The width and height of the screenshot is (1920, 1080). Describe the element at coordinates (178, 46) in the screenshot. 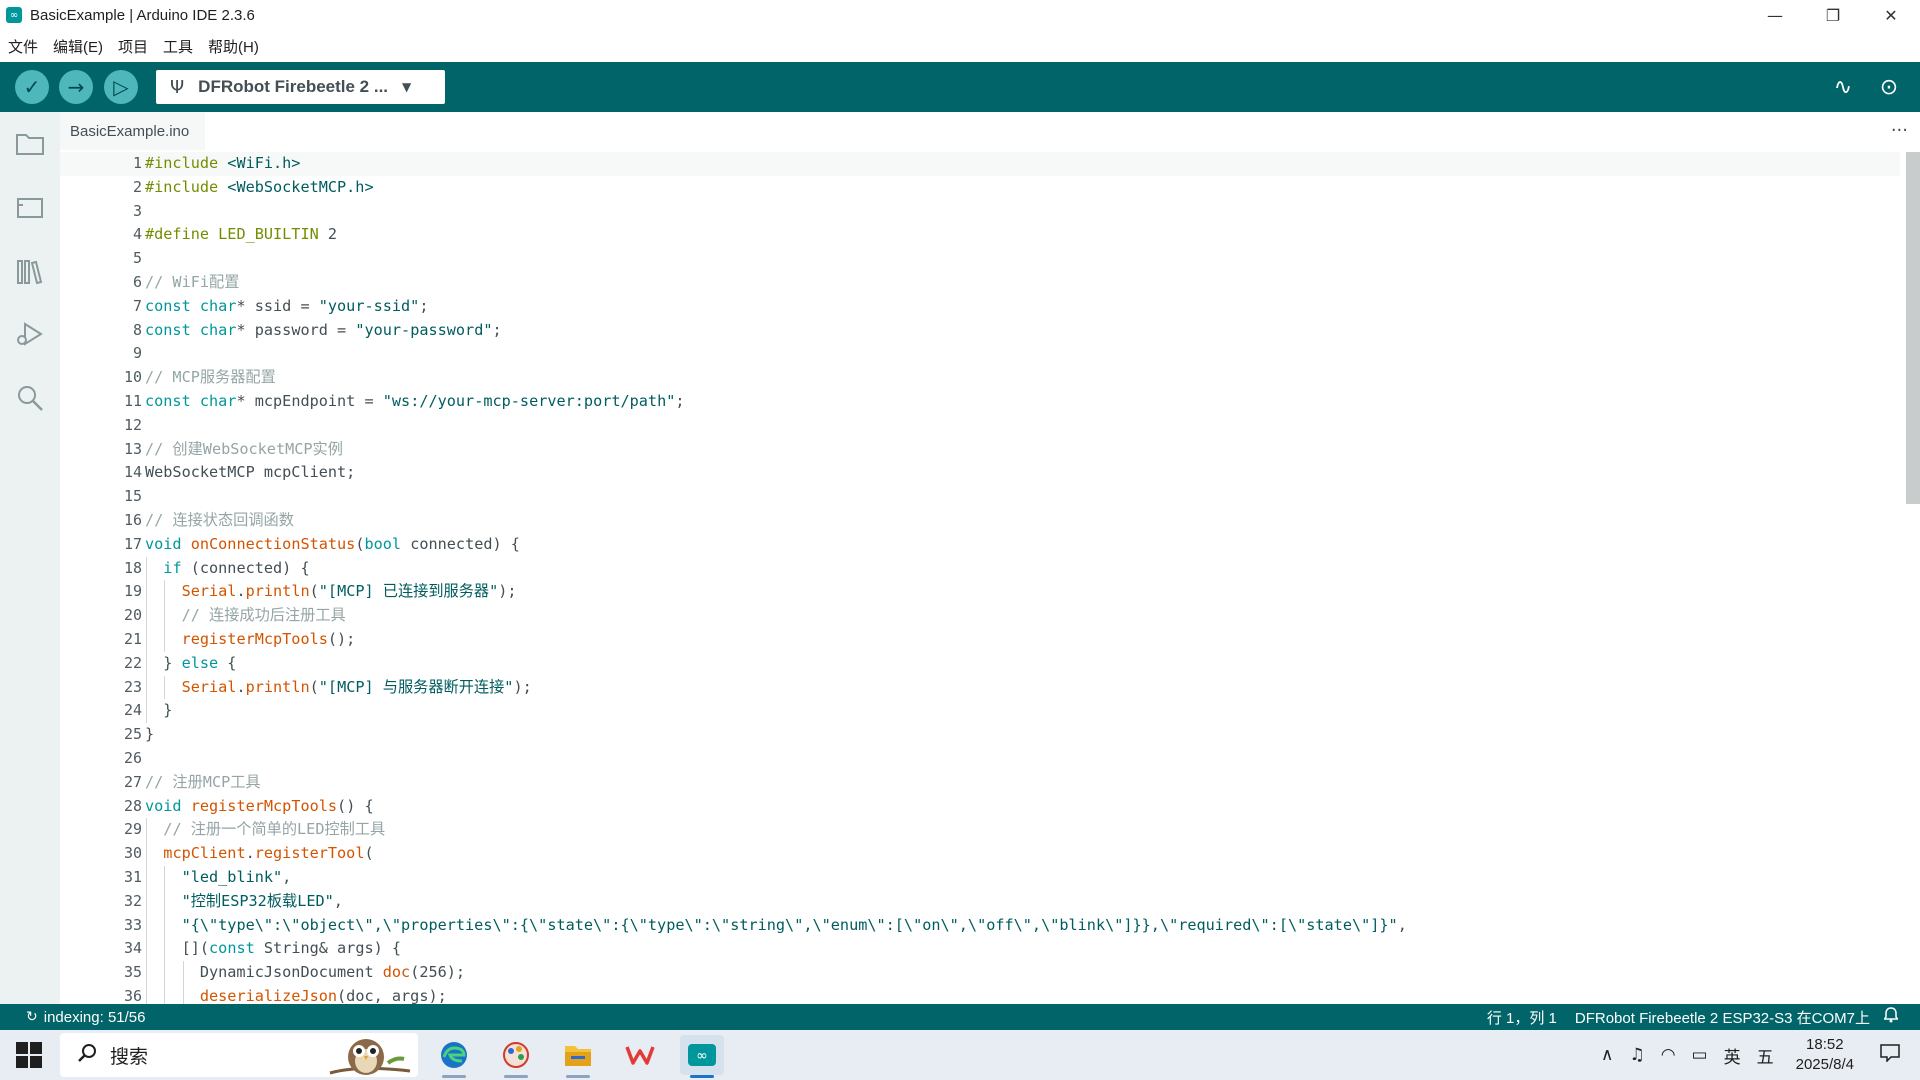

I see `menu-tools: 工具` at that location.